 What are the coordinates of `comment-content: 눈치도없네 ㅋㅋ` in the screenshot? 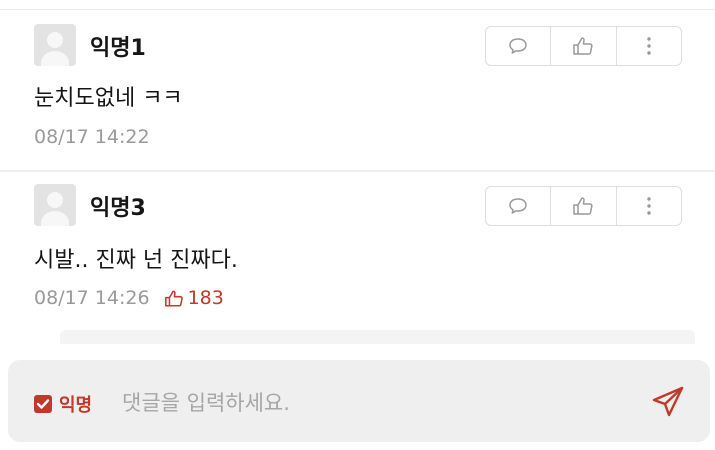 It's located at (108, 98).